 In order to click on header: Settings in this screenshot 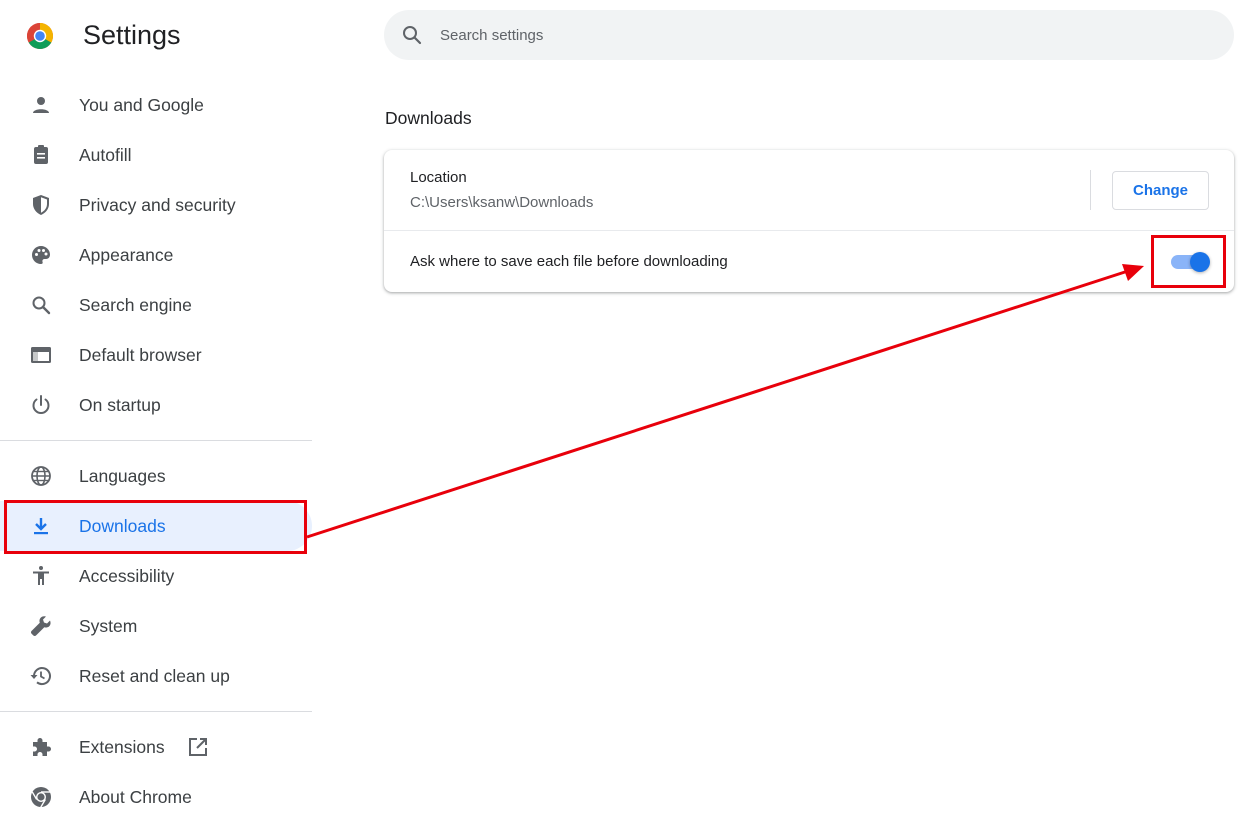, I will do `click(621, 35)`.